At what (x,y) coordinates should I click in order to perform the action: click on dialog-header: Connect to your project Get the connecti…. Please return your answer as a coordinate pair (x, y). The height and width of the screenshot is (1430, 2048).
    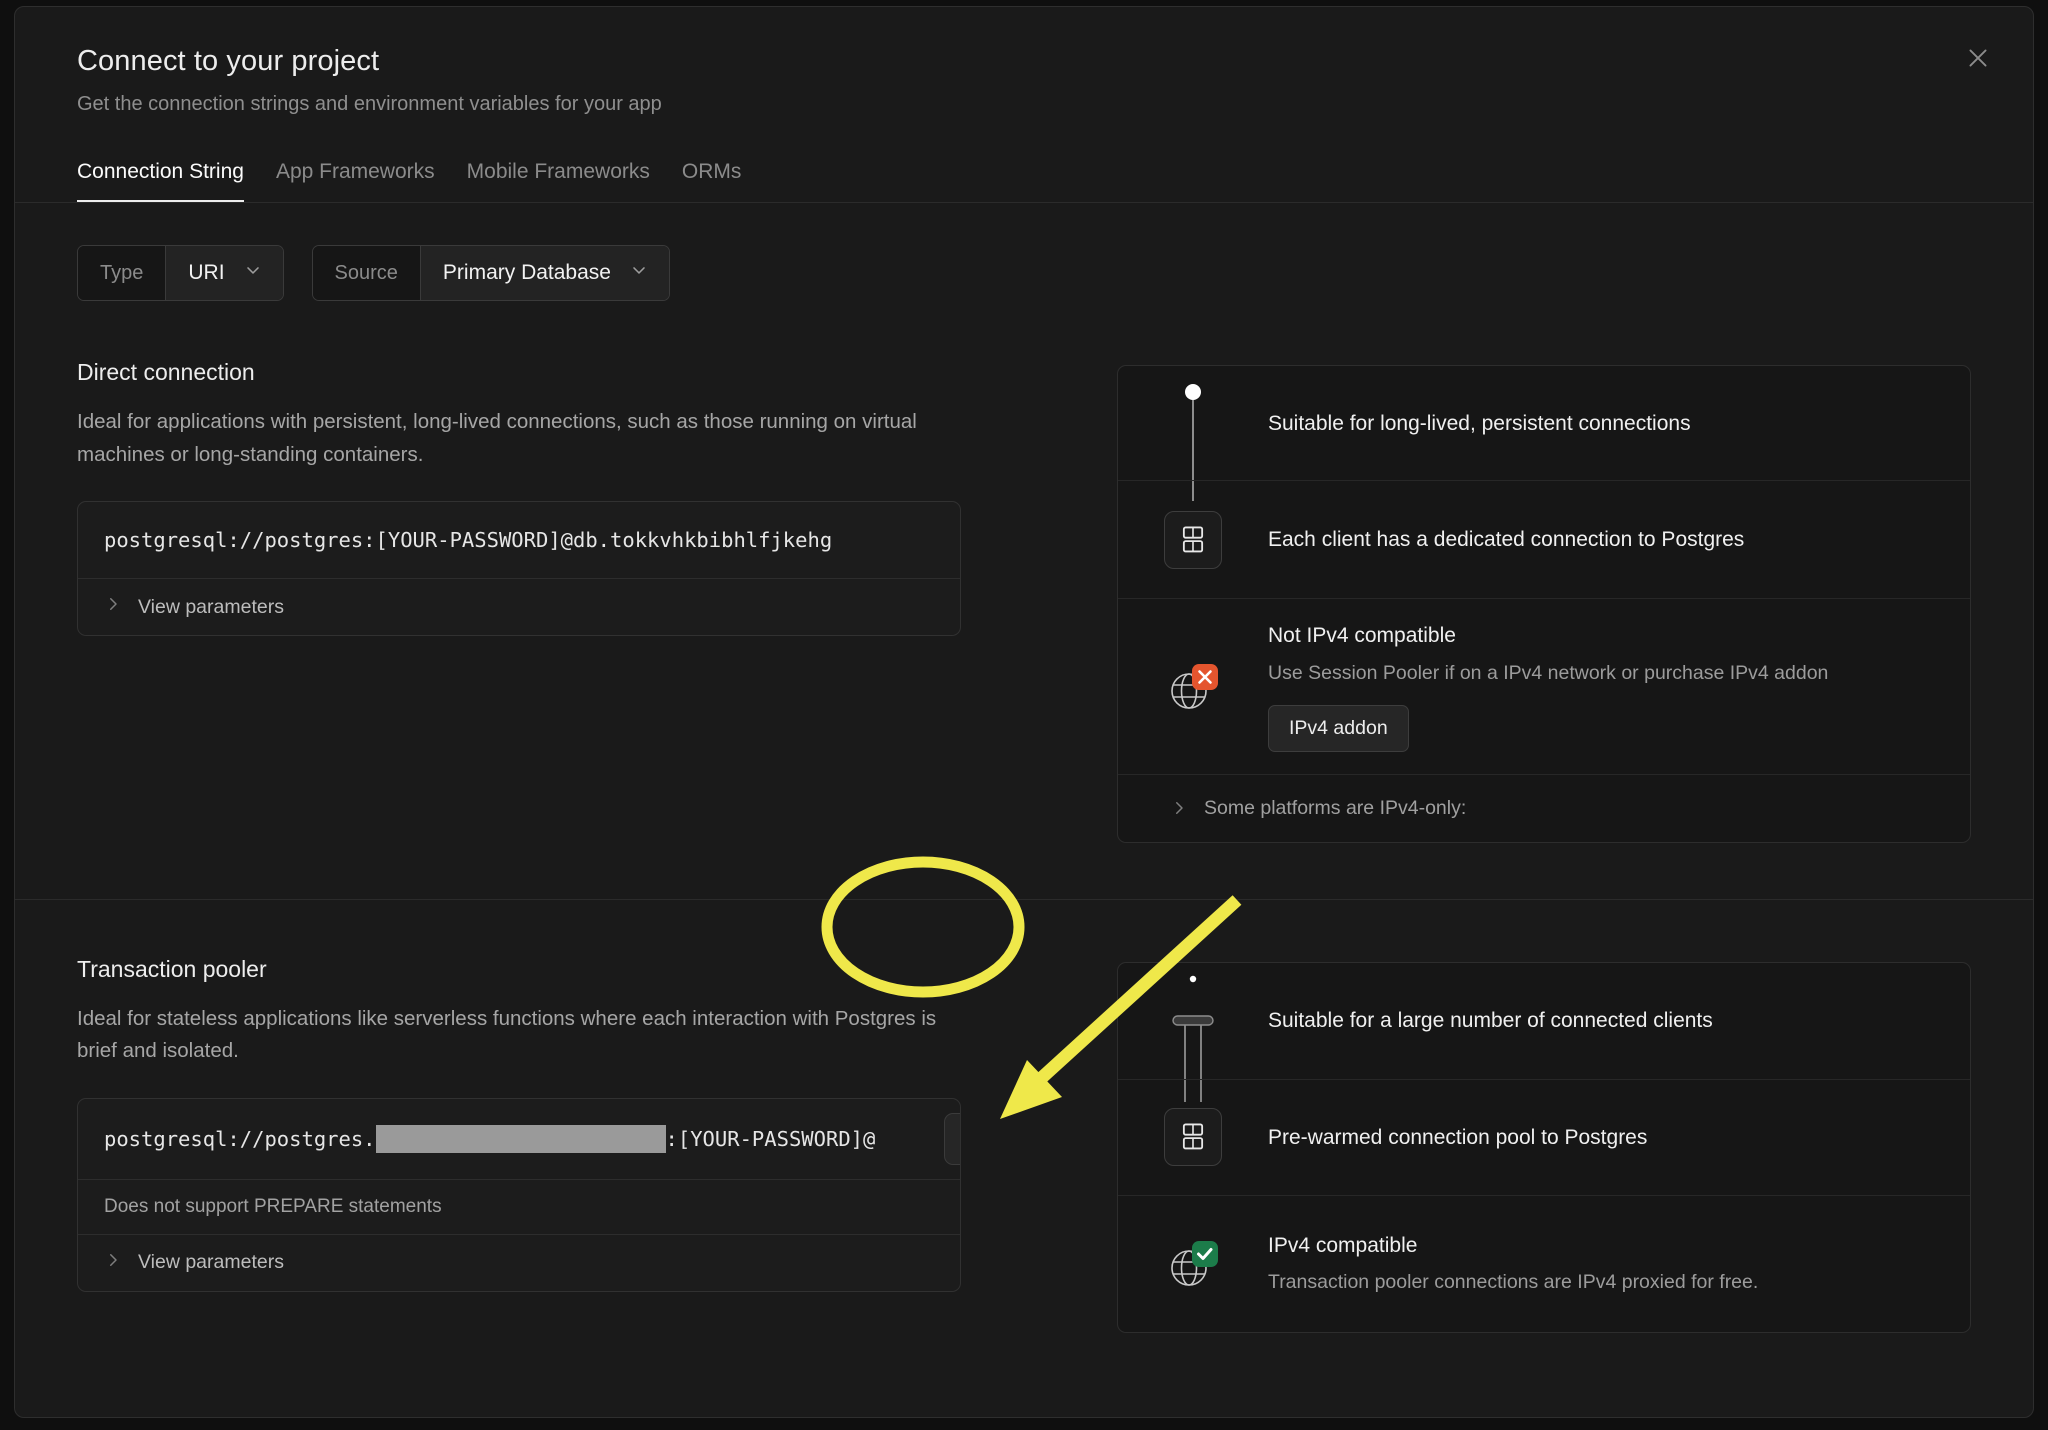
    Looking at the image, I should click on (1024, 61).